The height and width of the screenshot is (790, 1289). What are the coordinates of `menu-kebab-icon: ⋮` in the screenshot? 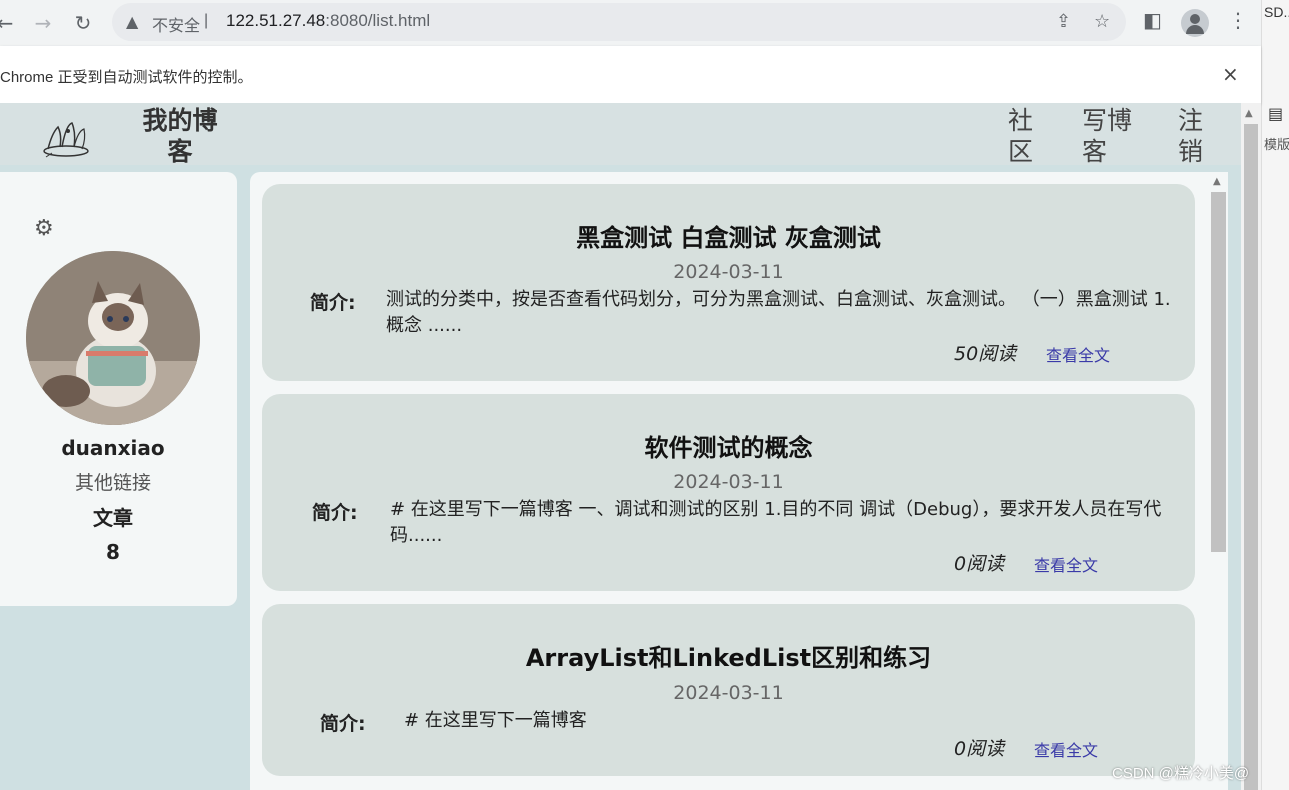 It's located at (1238, 20).